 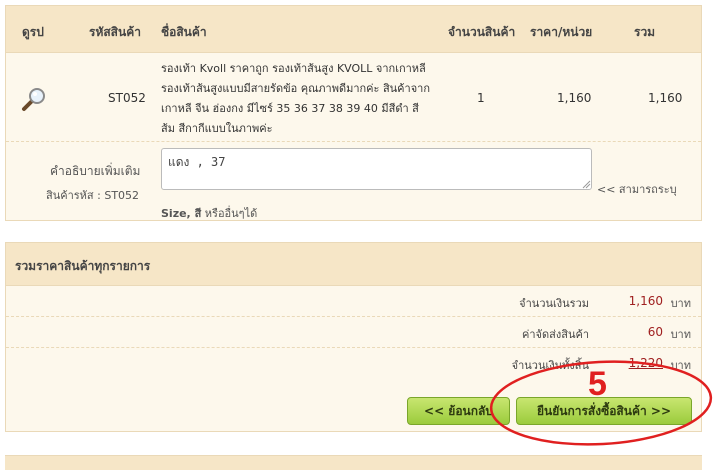 I want to click on header-total: รวม, so click(x=645, y=32).